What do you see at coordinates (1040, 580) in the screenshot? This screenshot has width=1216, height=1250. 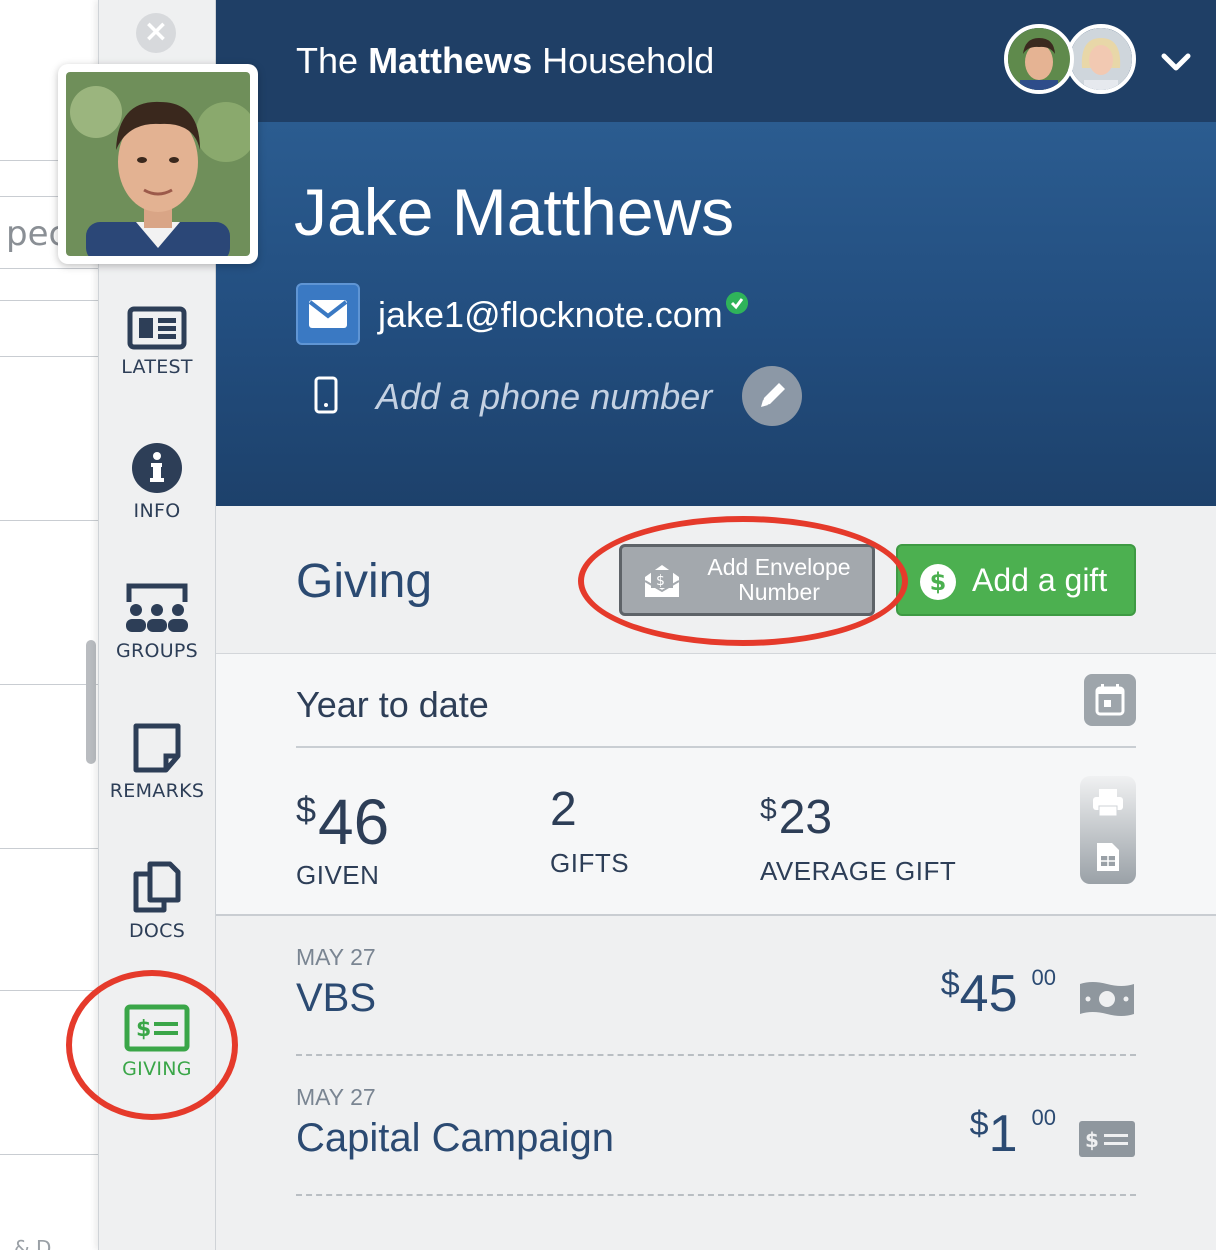 I see `button-label: Add a gift` at bounding box center [1040, 580].